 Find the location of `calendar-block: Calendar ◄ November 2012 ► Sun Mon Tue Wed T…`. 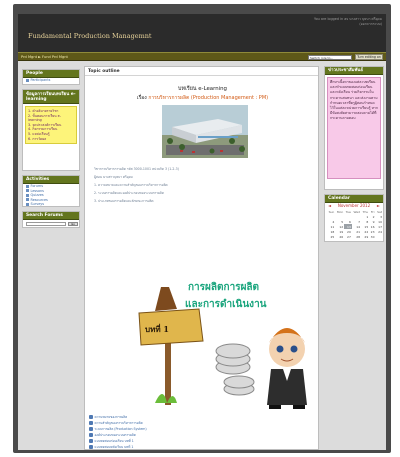

calendar-block: Calendar ◄ November 2012 ► Sun Mon Tue Wed T… is located at coordinates (354, 218).